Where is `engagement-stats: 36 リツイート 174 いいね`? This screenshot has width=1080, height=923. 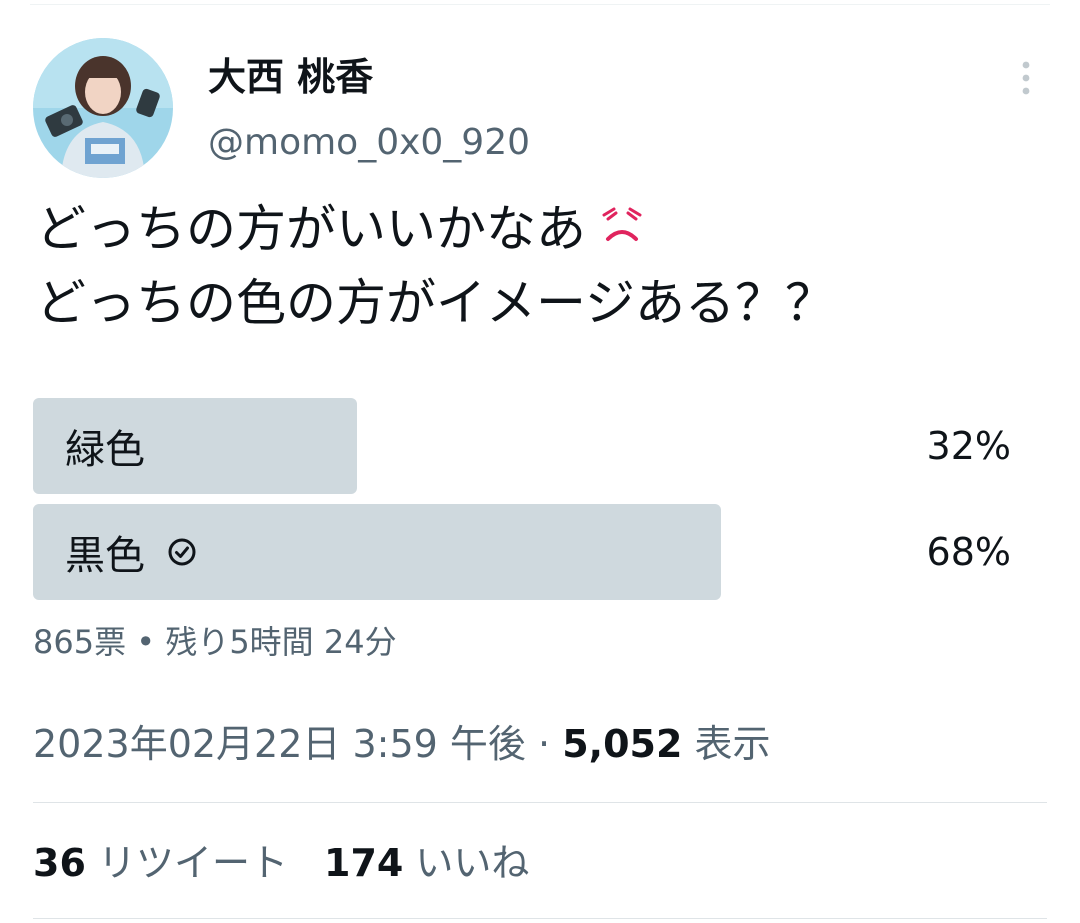 engagement-stats: 36 リツイート 174 いいね is located at coordinates (281, 863).